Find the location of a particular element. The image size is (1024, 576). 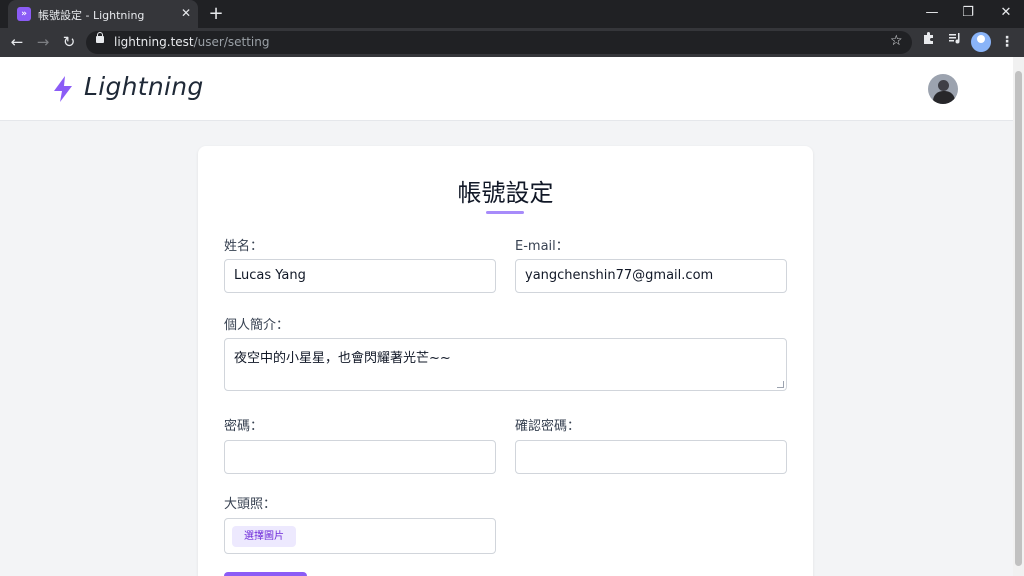

address-bar: lightning.test/user/setting ☆ is located at coordinates (499, 42).